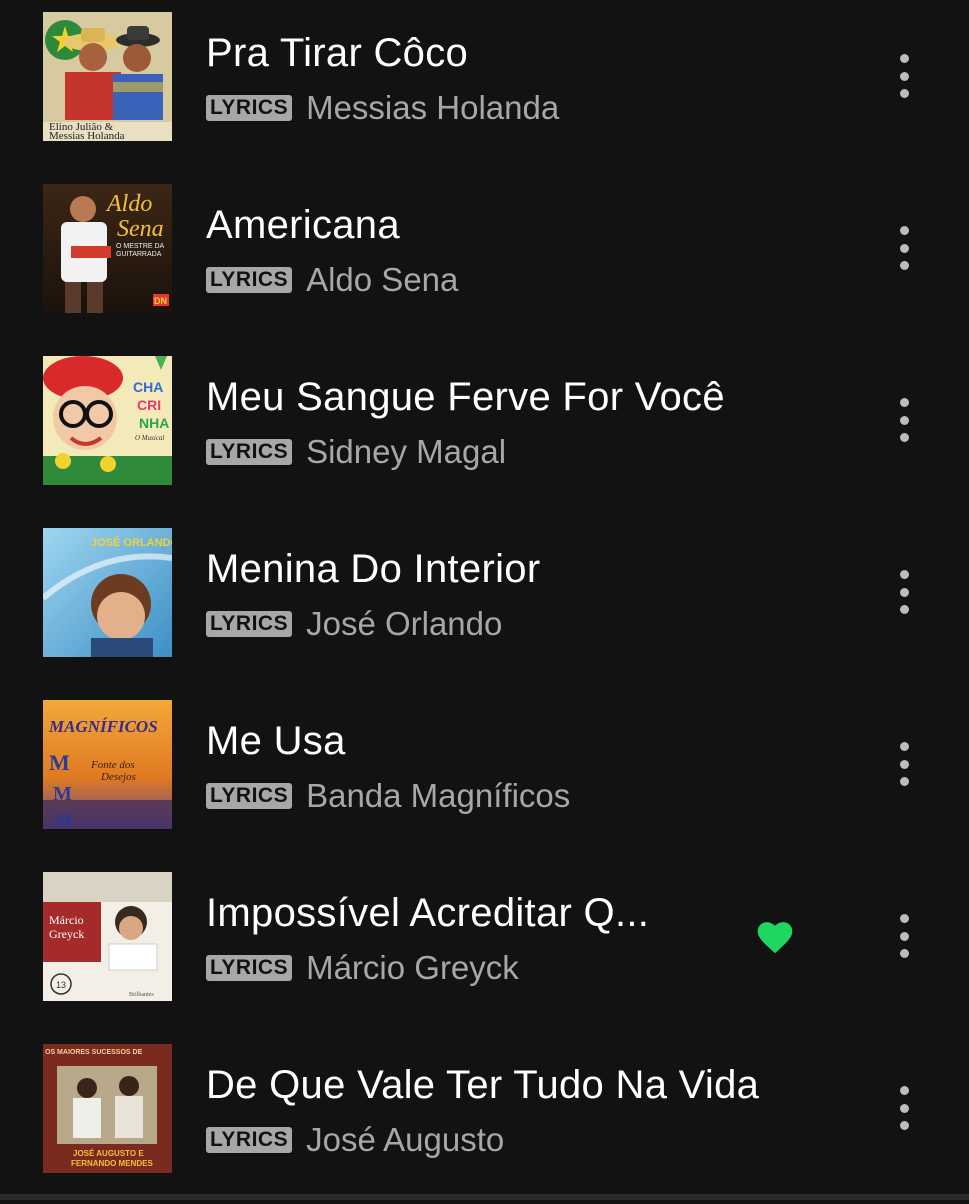 The image size is (969, 1204). I want to click on track-meta: LYRICS Banda Magníficos, so click(388, 796).